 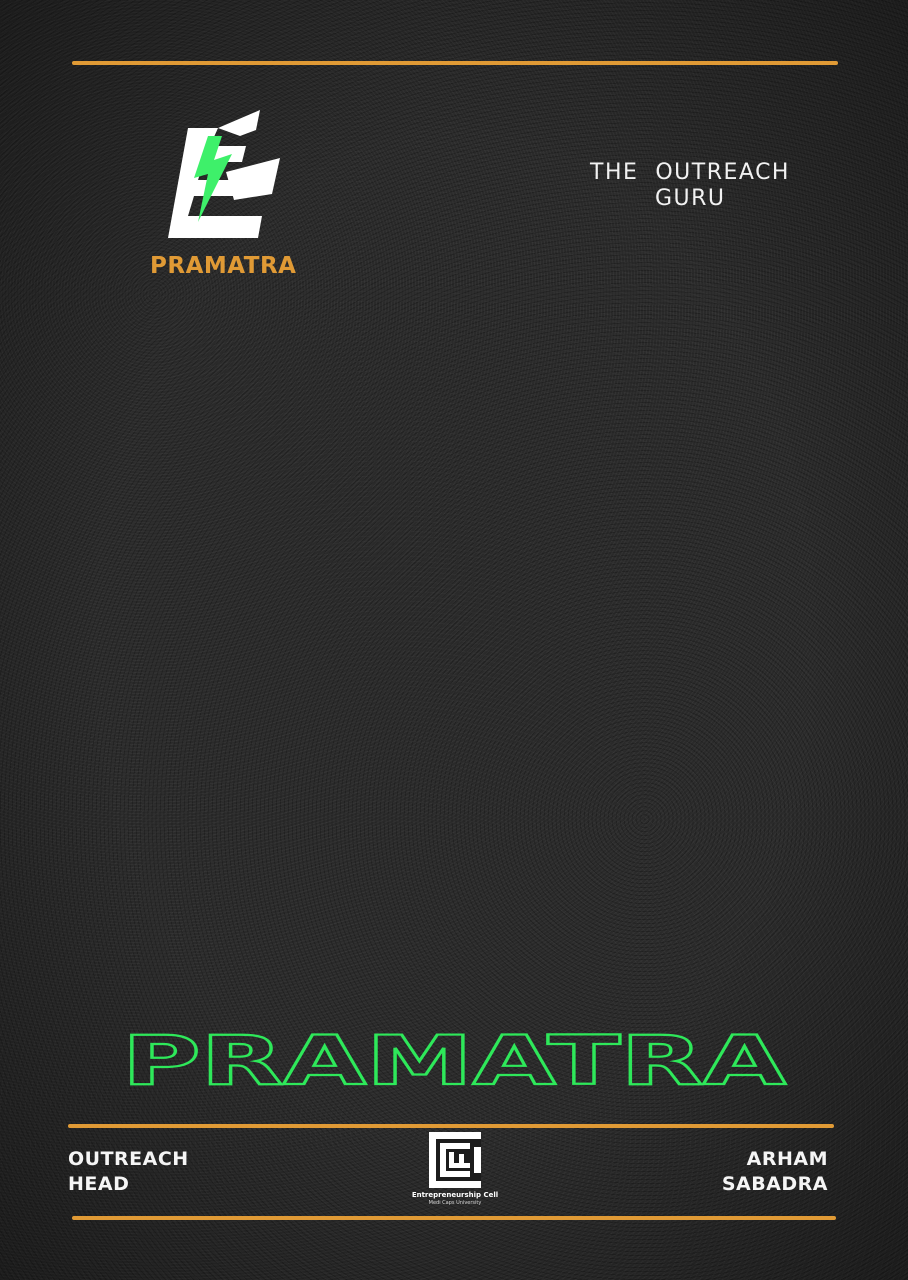 I want to click on tagline-line-1: THE OUTREACH, so click(x=690, y=172).